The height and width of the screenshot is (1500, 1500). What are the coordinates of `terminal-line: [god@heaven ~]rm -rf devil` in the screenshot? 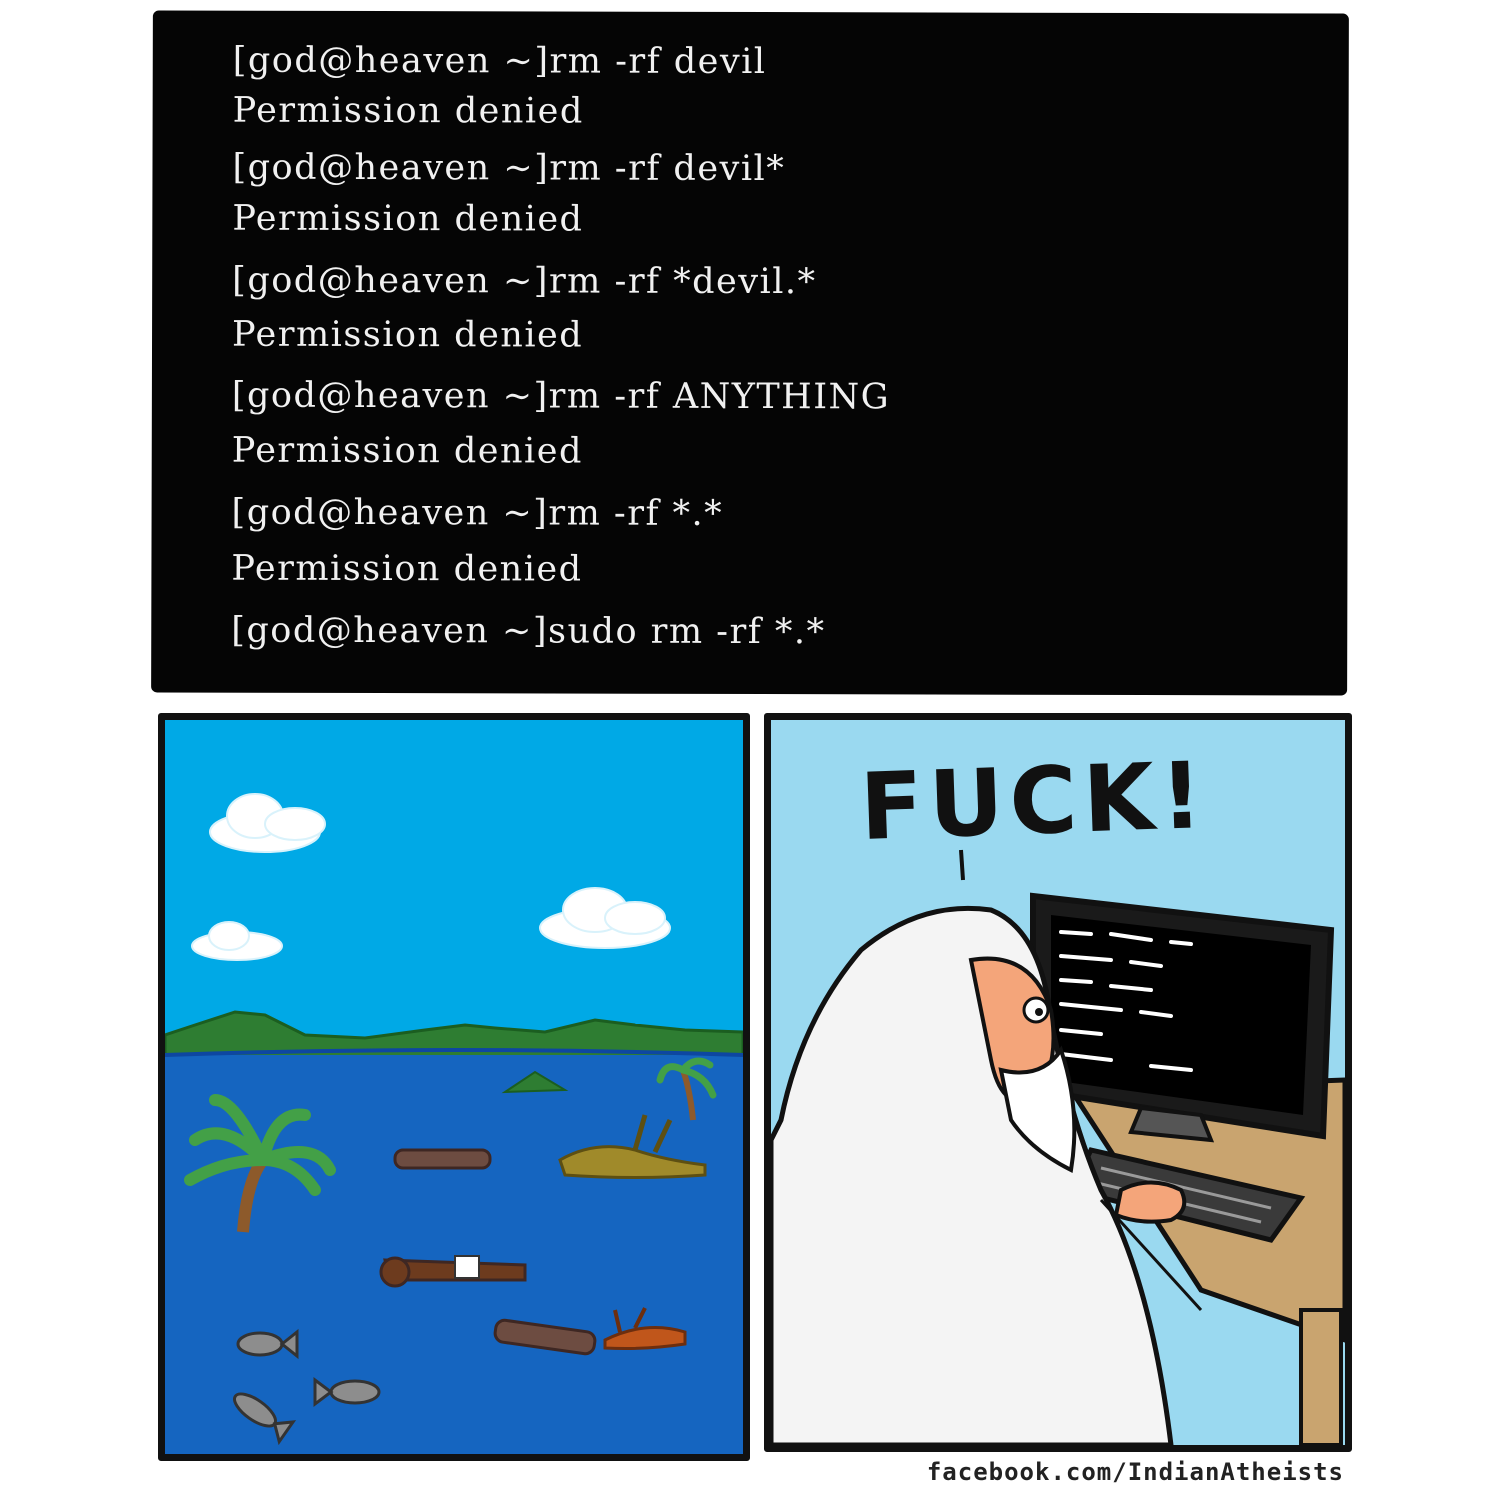 It's located at (499, 61).